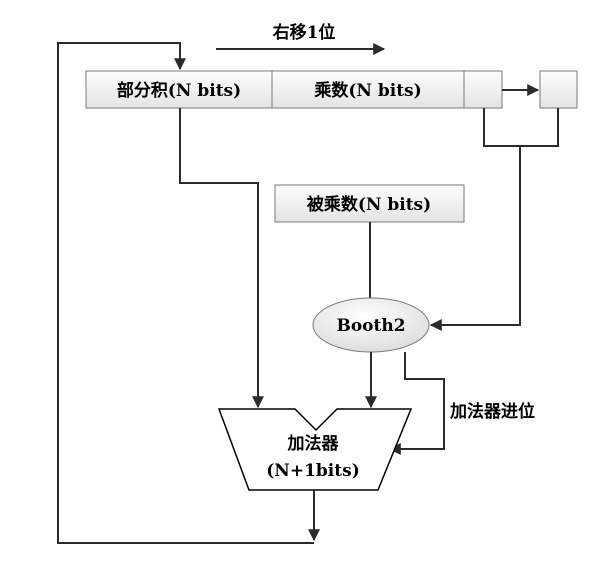  Describe the element at coordinates (367, 90) in the screenshot. I see `multiplier-label: 乘数(N bits)` at that location.